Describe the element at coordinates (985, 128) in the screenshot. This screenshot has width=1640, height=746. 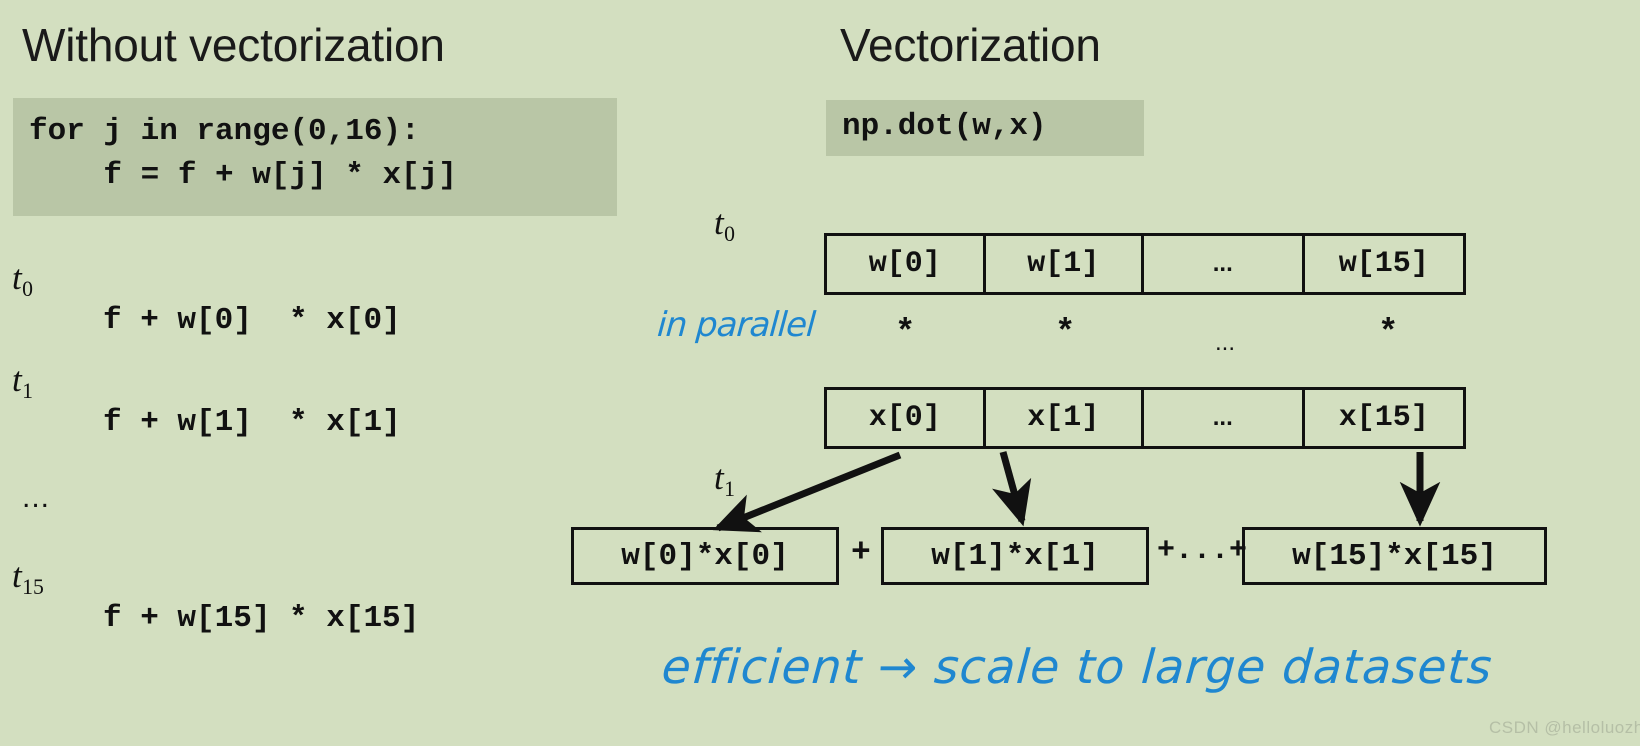
I see `right-code-block: np.dot(w,x)` at that location.